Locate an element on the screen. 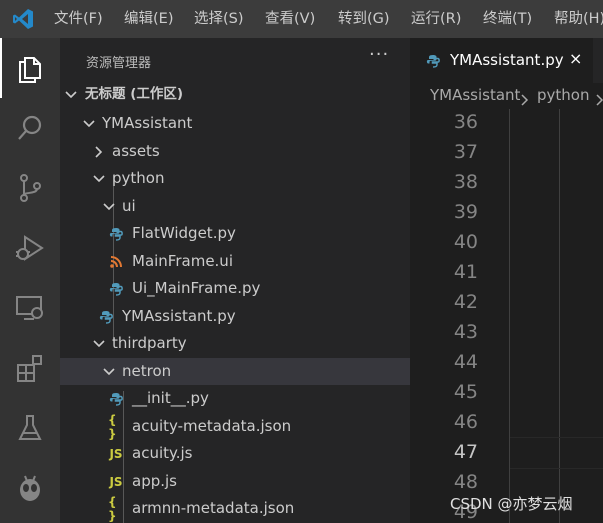  explorer-title: 资源管理器 is located at coordinates (119, 63).